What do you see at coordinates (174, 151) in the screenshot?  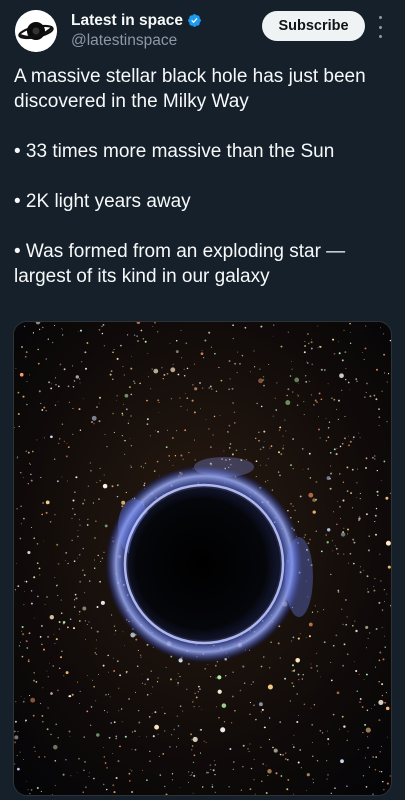 I see `tweet-bullet: • 33 times more massive than the Sun` at bounding box center [174, 151].